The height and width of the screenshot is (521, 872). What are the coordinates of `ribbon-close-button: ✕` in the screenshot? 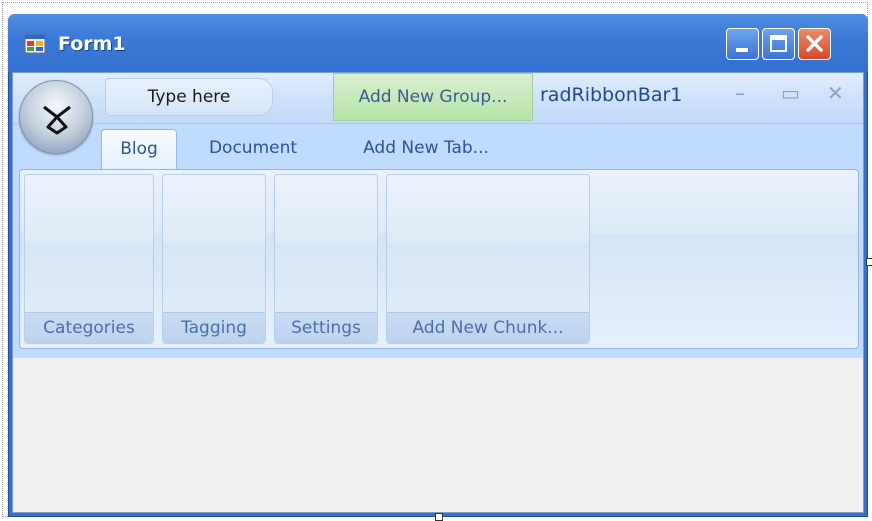 It's located at (835, 93).